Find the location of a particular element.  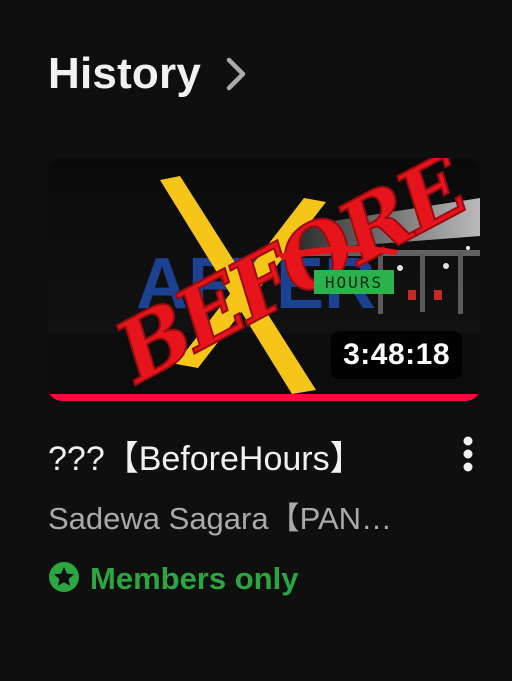

video-duration: 3:48:18 is located at coordinates (396, 355).